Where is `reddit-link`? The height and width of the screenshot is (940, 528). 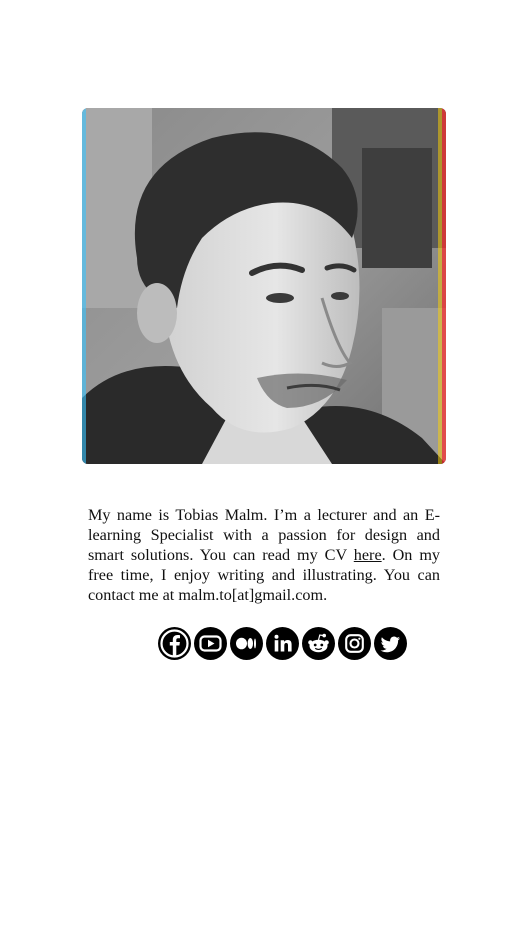 reddit-link is located at coordinates (318, 643).